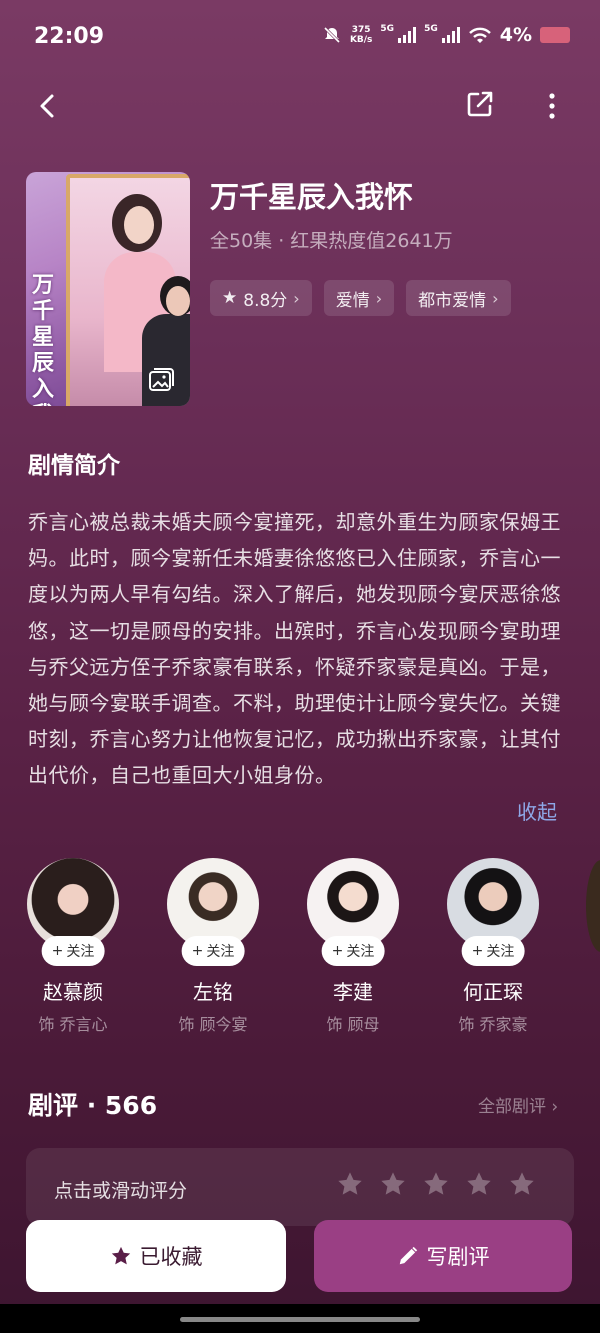 The image size is (600, 1333). I want to click on picture-in-picture-icon, so click(161, 380).